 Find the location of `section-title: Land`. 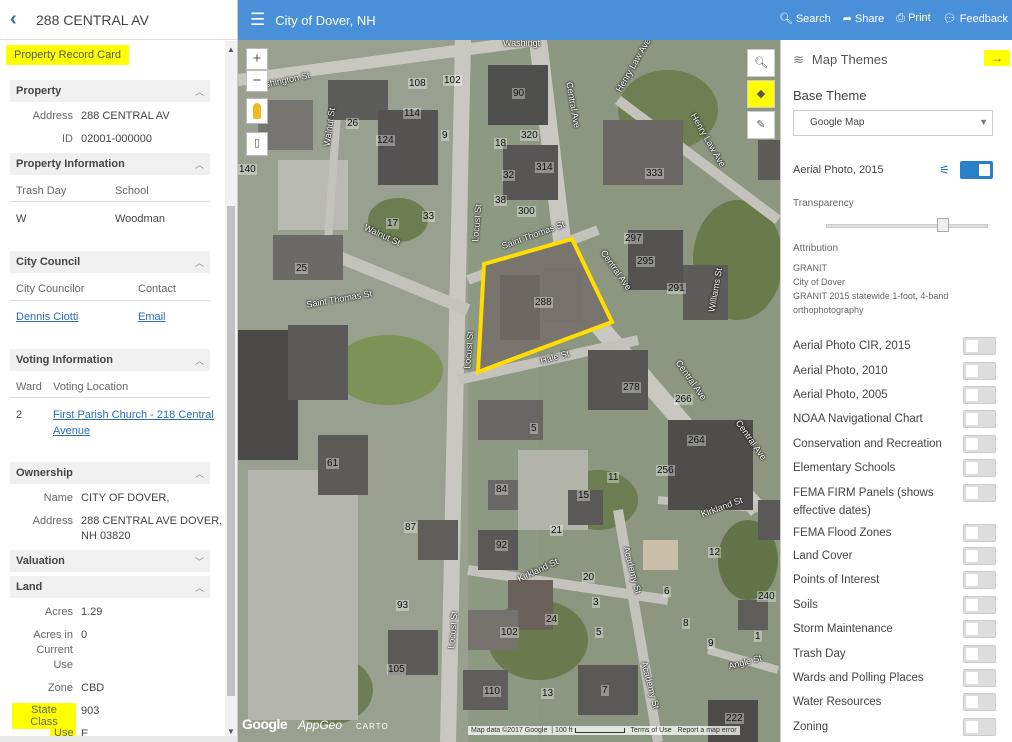

section-title: Land is located at coordinates (29, 587).